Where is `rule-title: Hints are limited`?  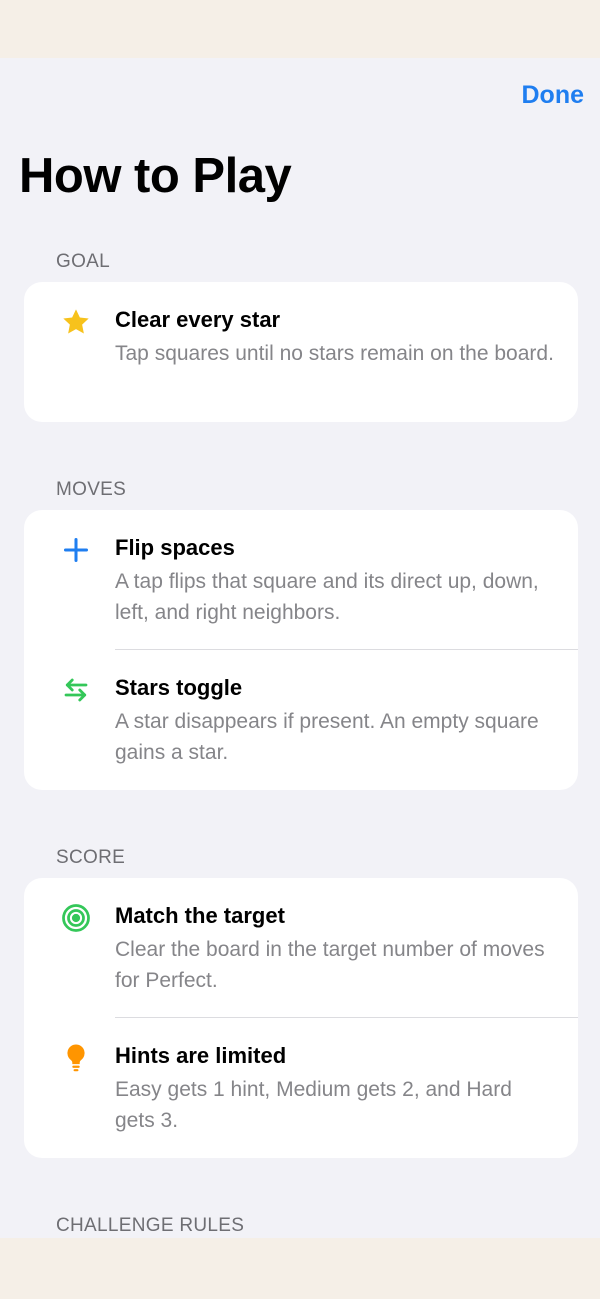
rule-title: Hints are limited is located at coordinates (201, 1055).